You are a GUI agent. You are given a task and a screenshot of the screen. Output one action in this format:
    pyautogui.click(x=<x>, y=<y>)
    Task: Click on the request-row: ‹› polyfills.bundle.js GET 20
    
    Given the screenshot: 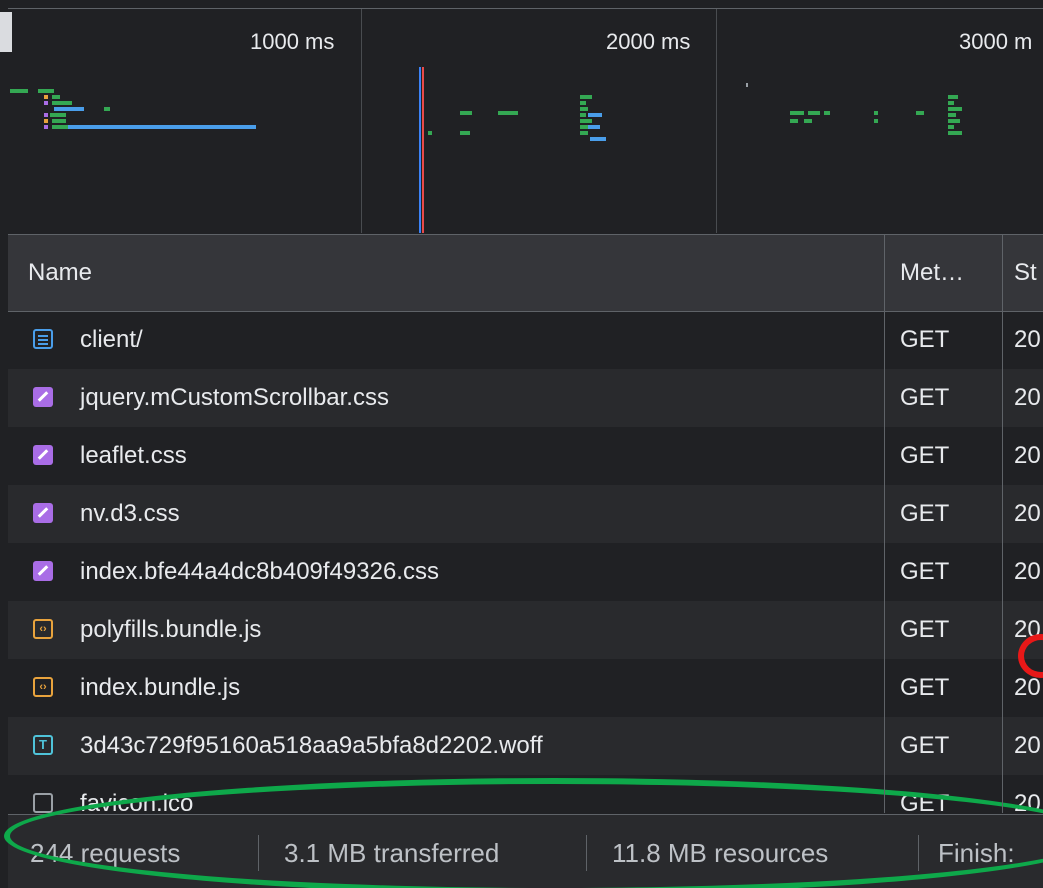 What is the action you would take?
    pyautogui.click(x=525, y=630)
    